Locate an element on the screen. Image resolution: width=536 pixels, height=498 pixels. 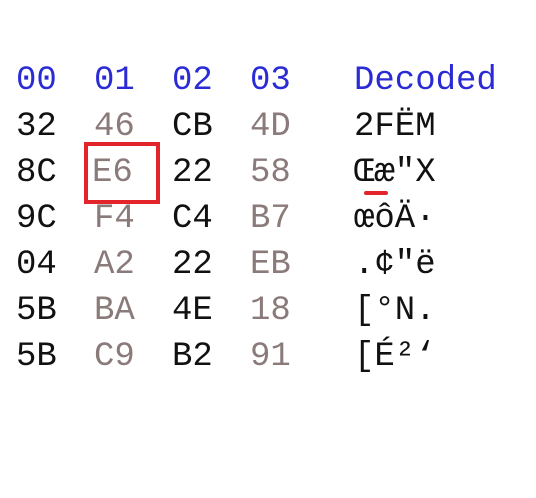
column-header-03: 03 is located at coordinates (270, 81).